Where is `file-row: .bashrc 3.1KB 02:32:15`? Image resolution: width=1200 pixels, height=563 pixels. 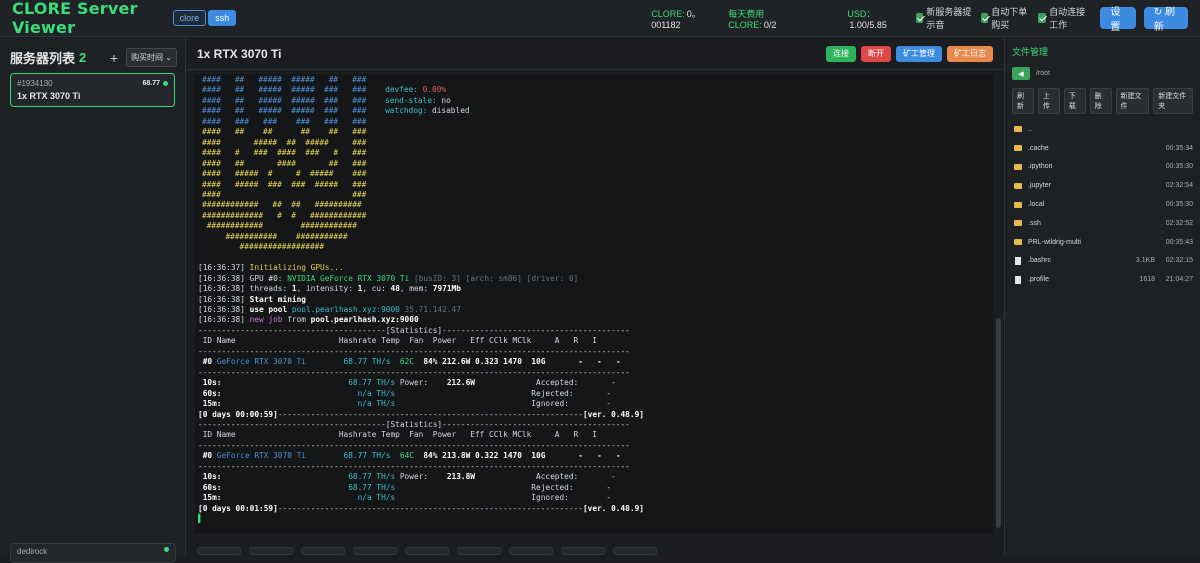 file-row: .bashrc 3.1KB 02:32:15 is located at coordinates (1102, 261).